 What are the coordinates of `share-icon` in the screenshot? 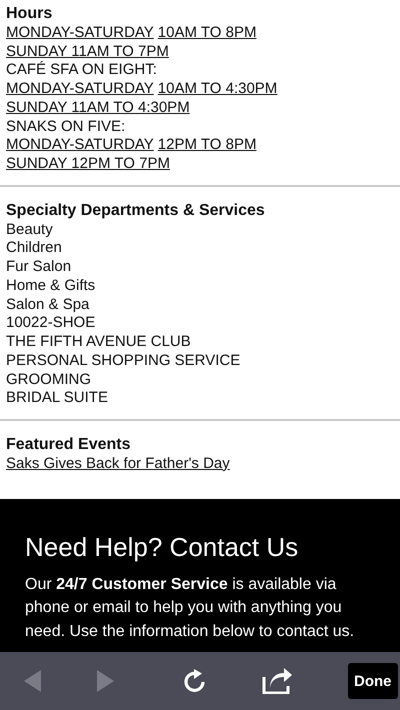 It's located at (277, 681).